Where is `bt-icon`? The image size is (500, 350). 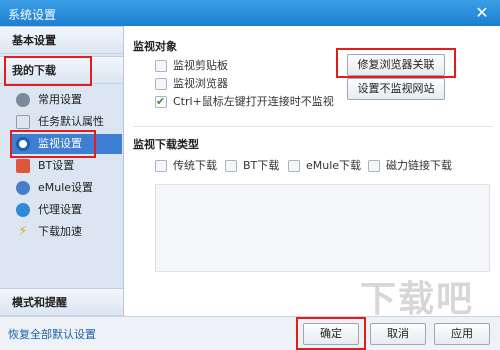
bt-icon is located at coordinates (23, 166).